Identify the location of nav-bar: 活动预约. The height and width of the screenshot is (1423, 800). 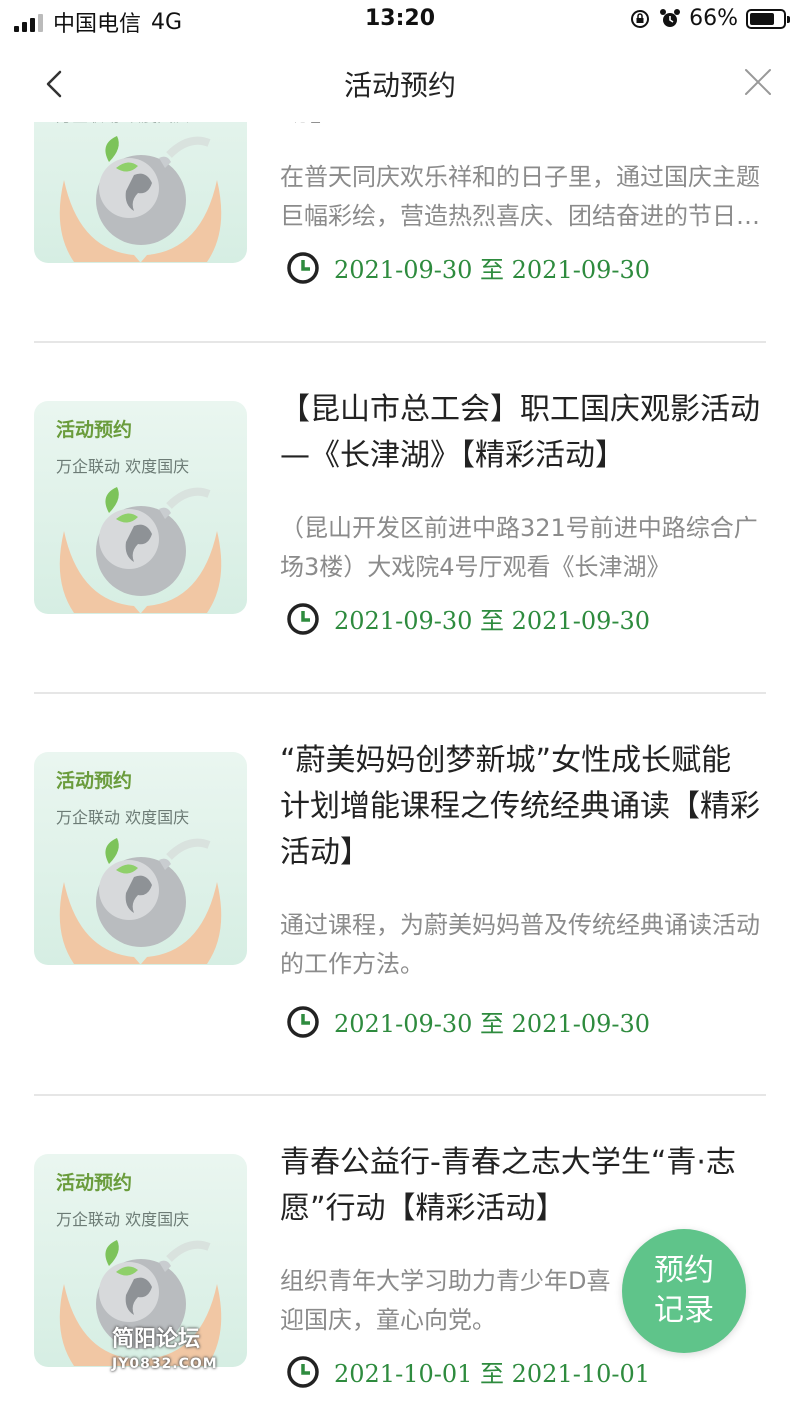
(400, 82).